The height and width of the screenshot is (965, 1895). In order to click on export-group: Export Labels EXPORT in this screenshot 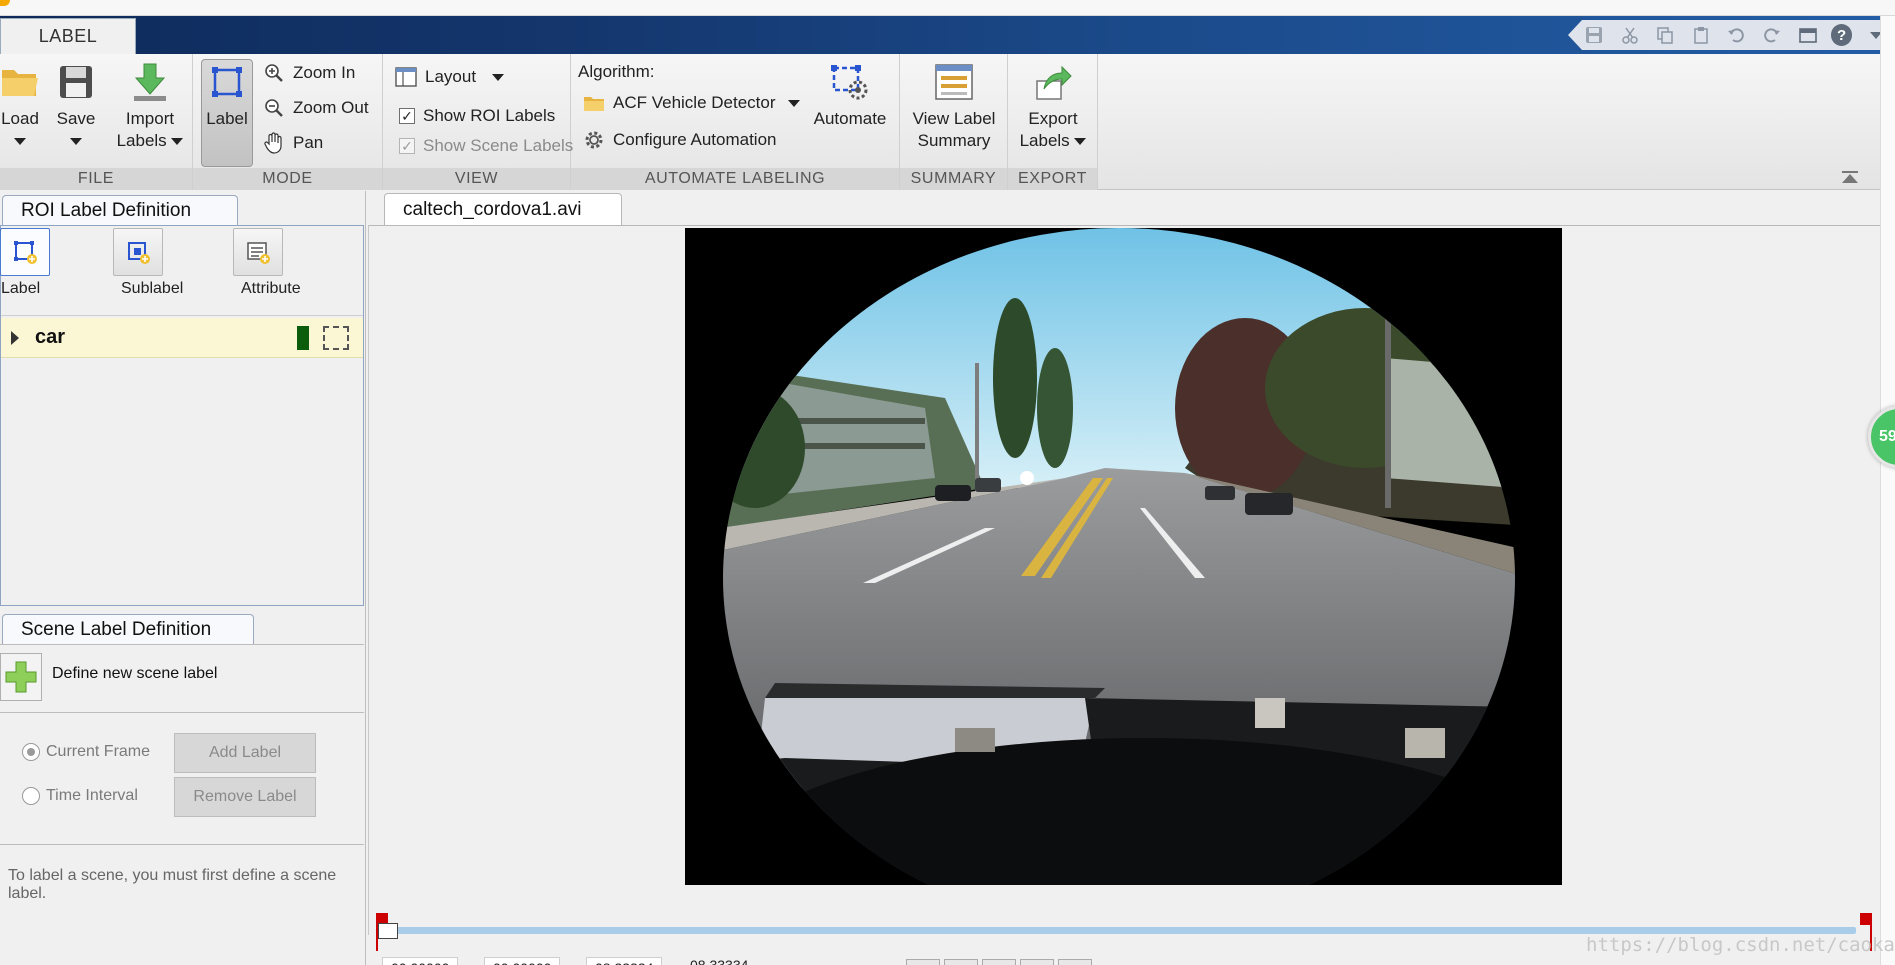, I will do `click(1053, 122)`.